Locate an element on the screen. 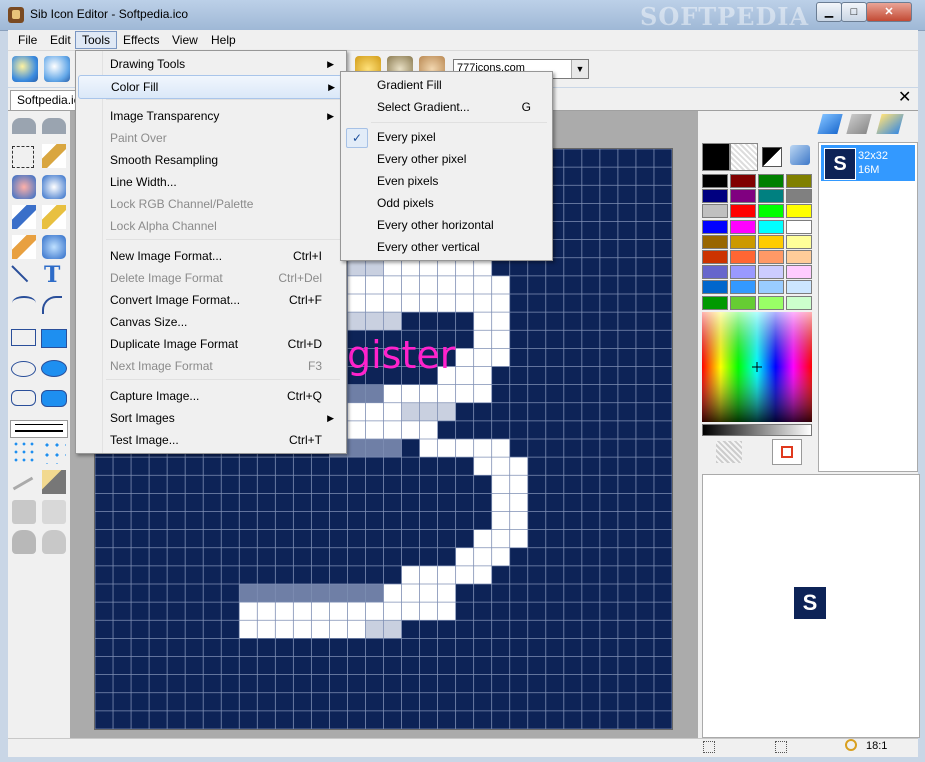  icon-format-list: S 32x32 16M is located at coordinates (868, 307).